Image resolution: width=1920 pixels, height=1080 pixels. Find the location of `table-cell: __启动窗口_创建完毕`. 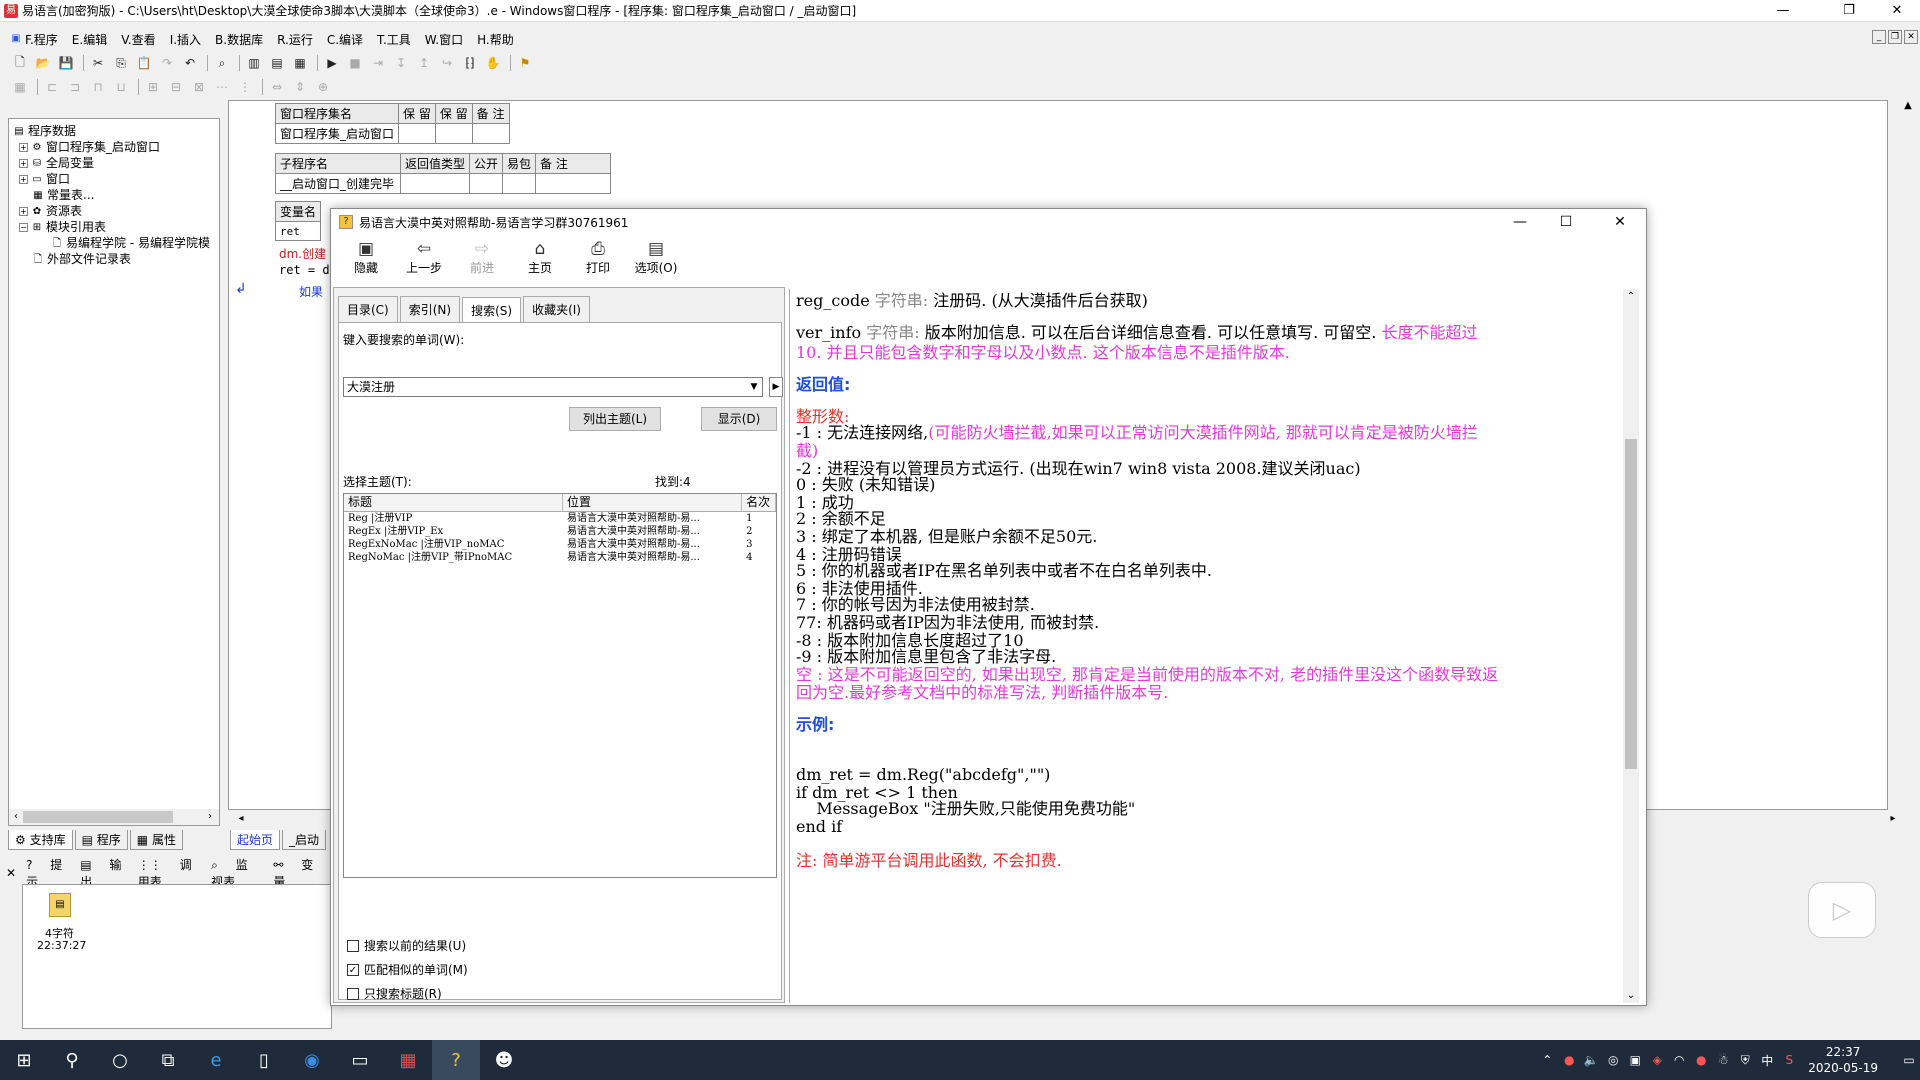

table-cell: __启动窗口_创建完毕 is located at coordinates (338, 183).